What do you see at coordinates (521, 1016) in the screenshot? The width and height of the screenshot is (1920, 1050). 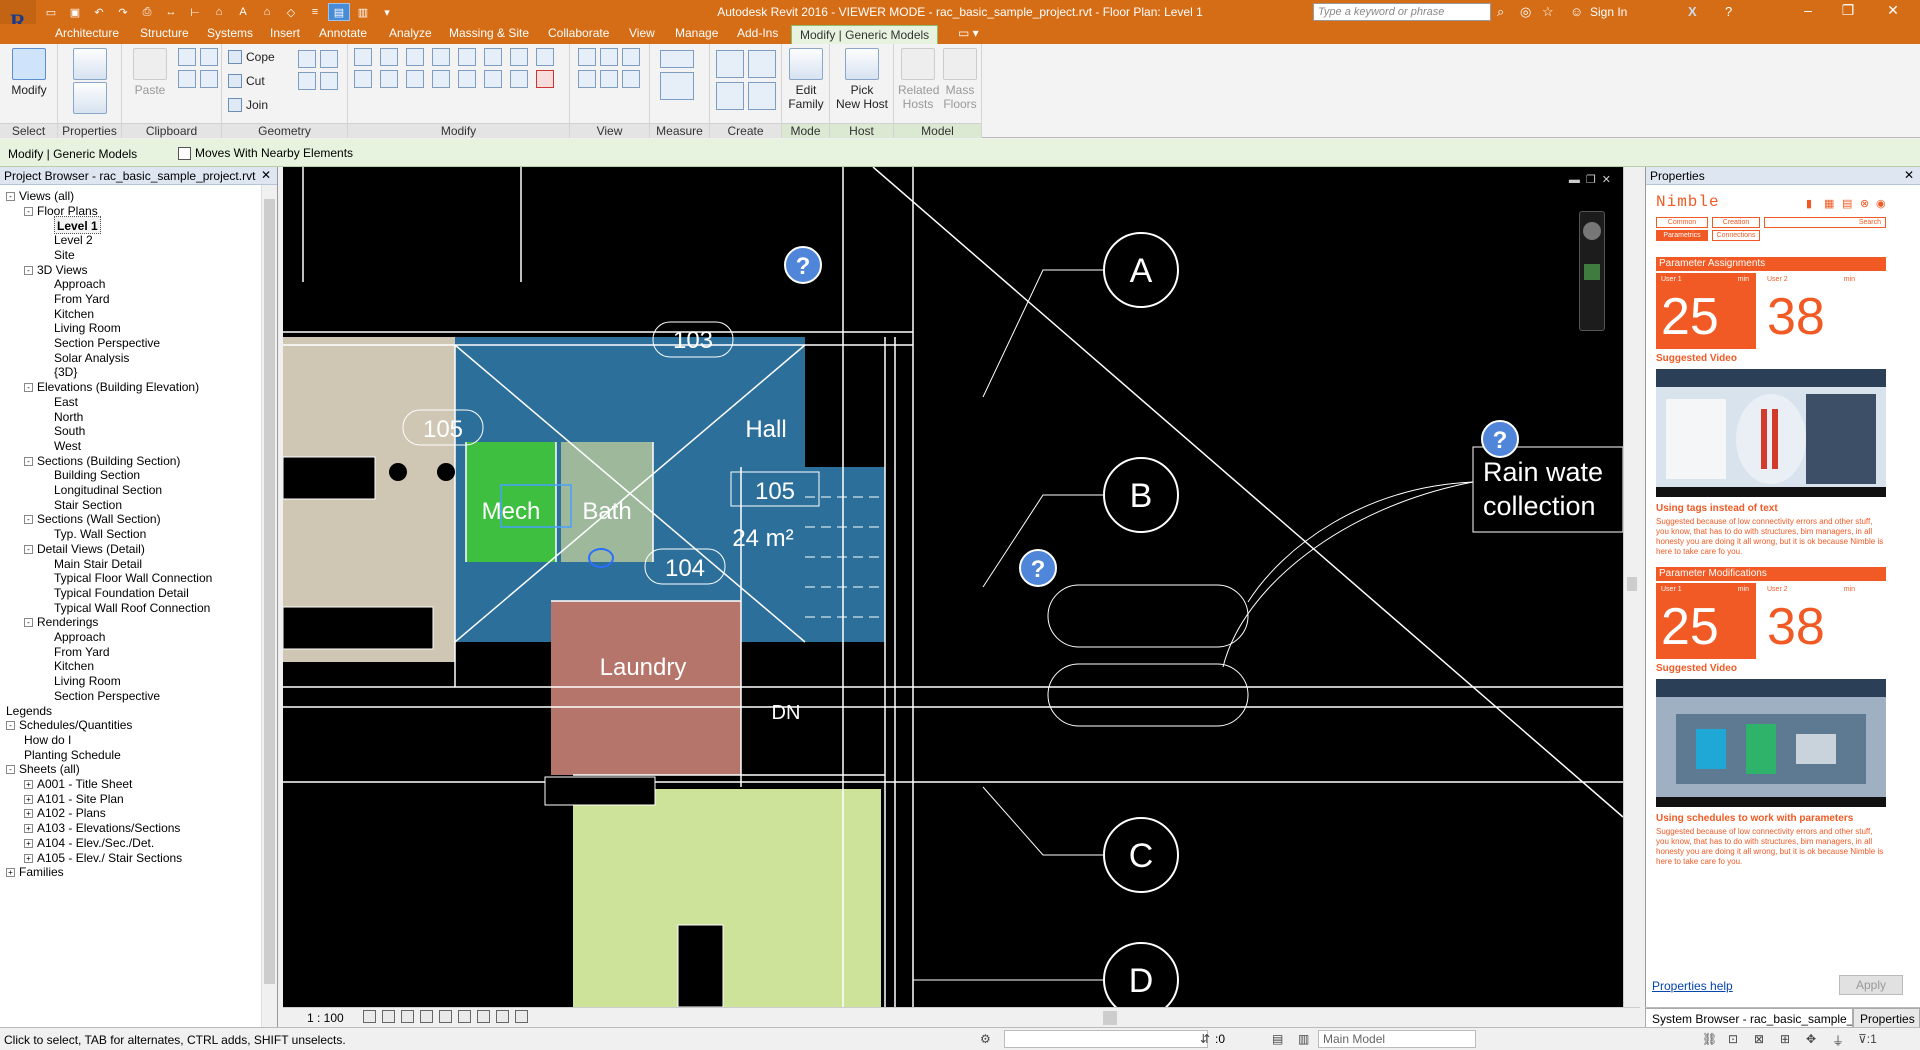 I see `worksharing-icon` at bounding box center [521, 1016].